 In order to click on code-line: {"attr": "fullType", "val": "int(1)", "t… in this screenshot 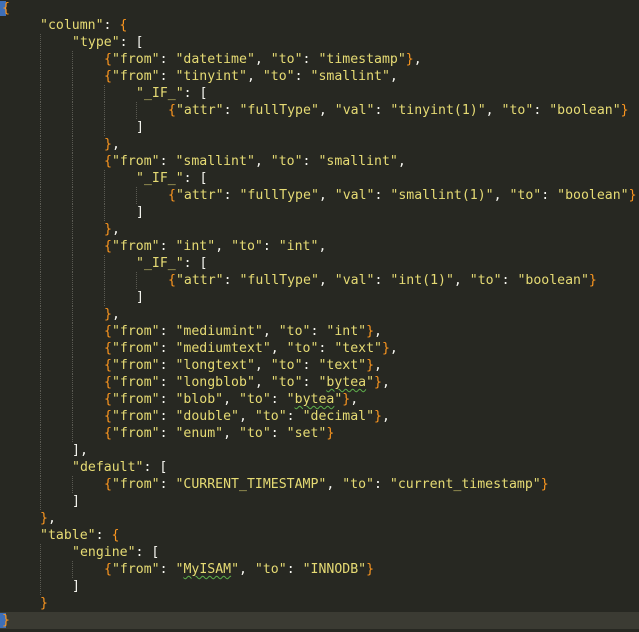, I will do `click(319, 280)`.